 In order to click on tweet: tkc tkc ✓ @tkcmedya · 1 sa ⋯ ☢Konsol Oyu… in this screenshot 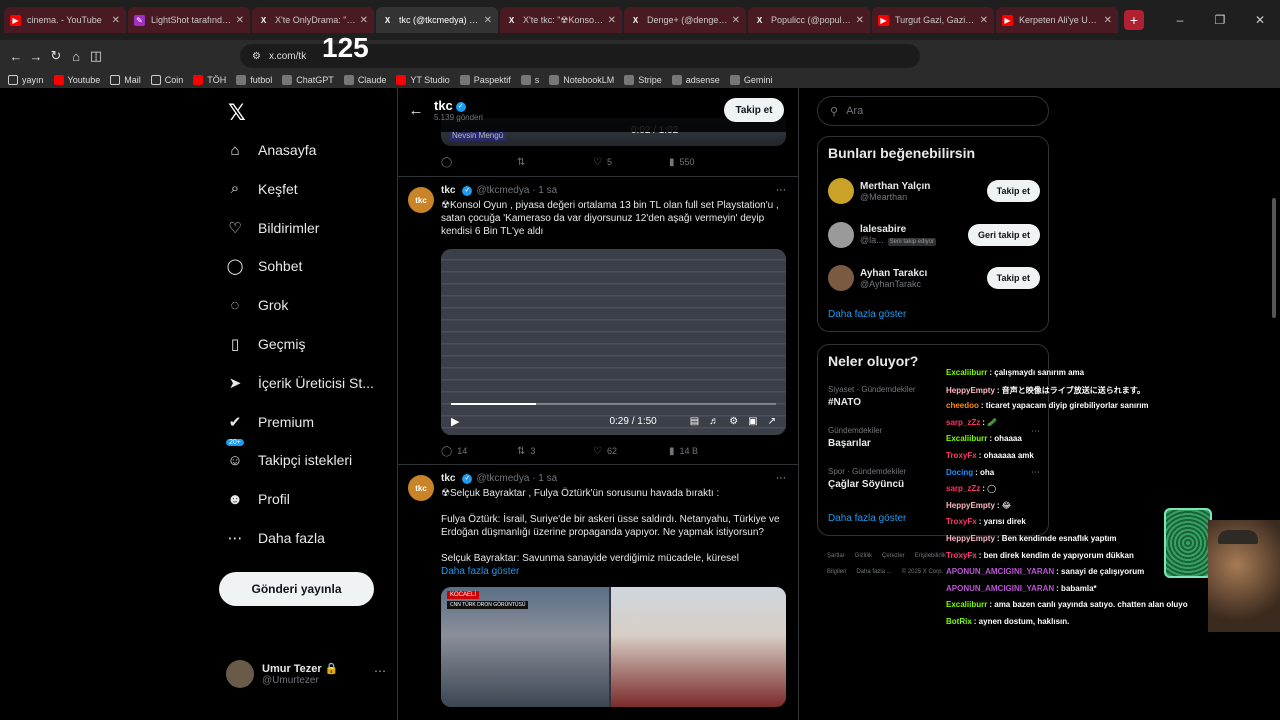, I will do `click(598, 321)`.